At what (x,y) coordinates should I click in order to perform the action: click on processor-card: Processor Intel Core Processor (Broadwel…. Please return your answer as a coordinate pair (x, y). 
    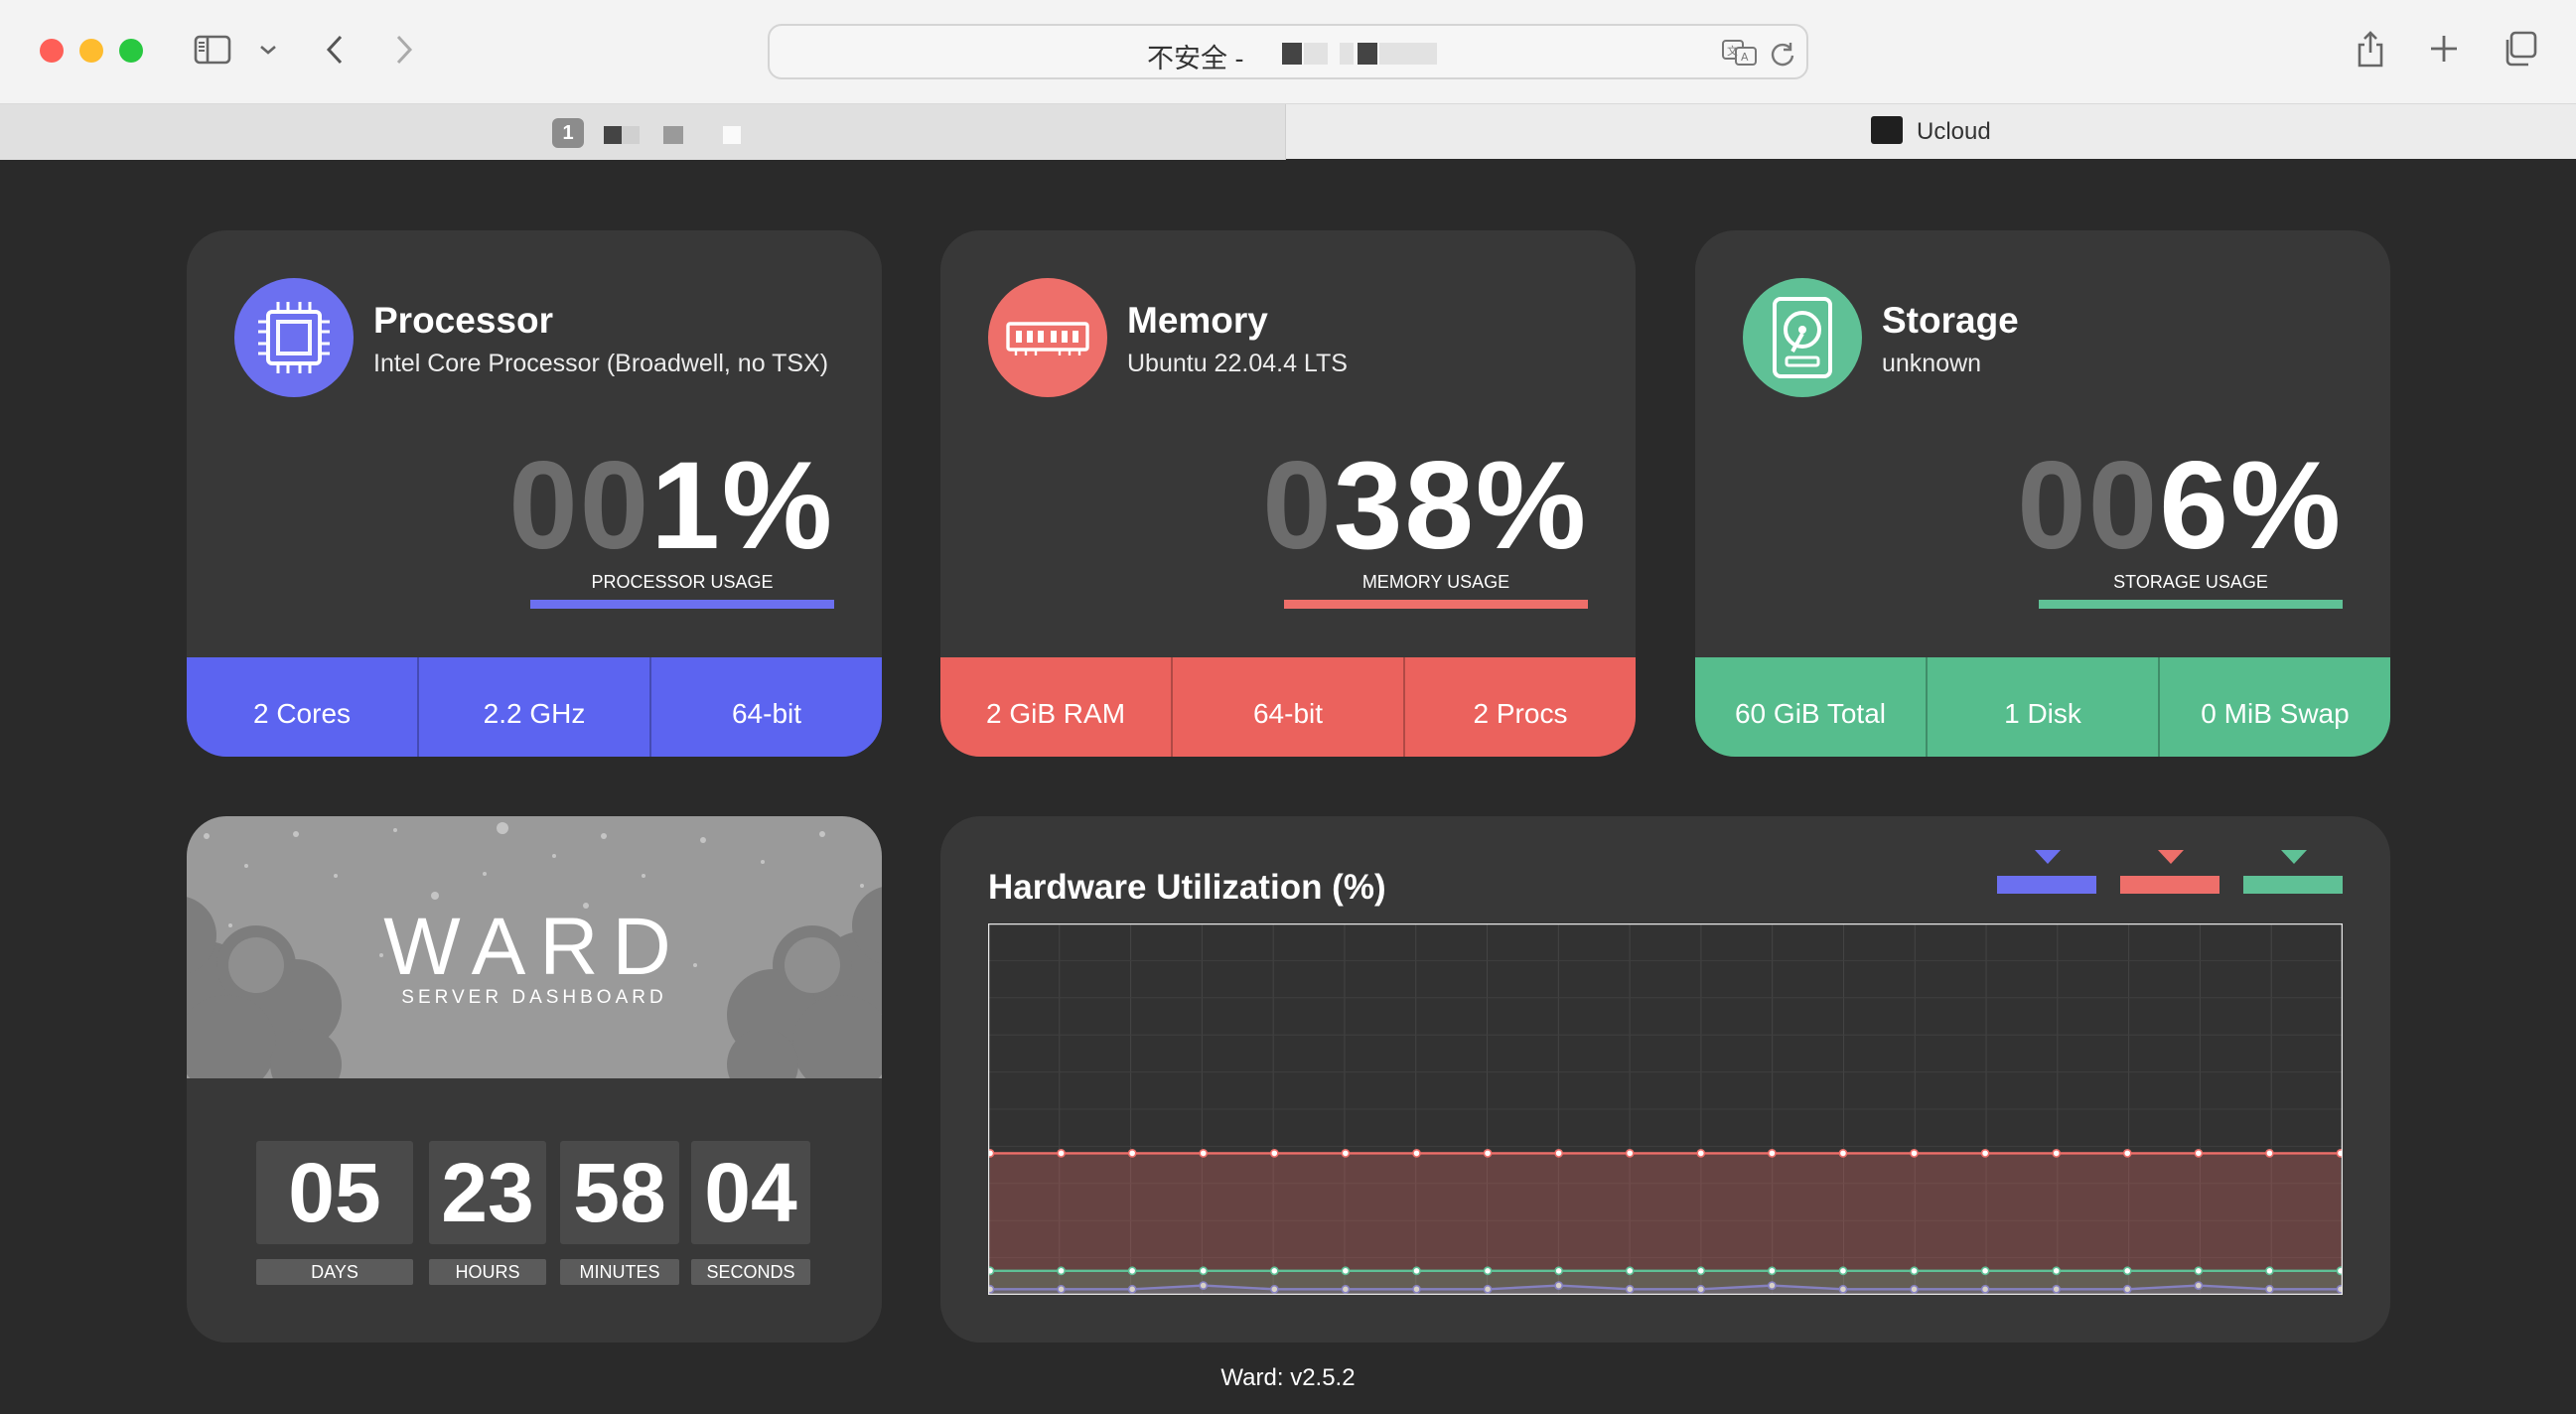
    Looking at the image, I should click on (534, 493).